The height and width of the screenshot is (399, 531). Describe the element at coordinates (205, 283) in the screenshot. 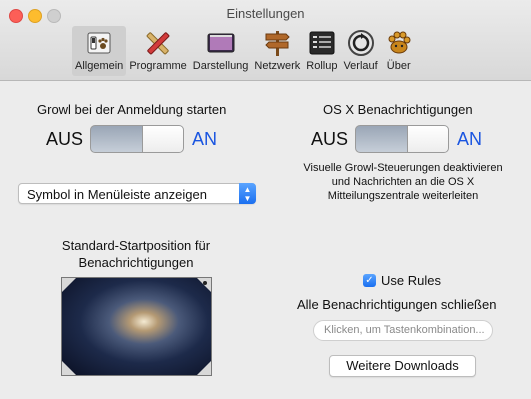

I see `selected-position-dot` at that location.